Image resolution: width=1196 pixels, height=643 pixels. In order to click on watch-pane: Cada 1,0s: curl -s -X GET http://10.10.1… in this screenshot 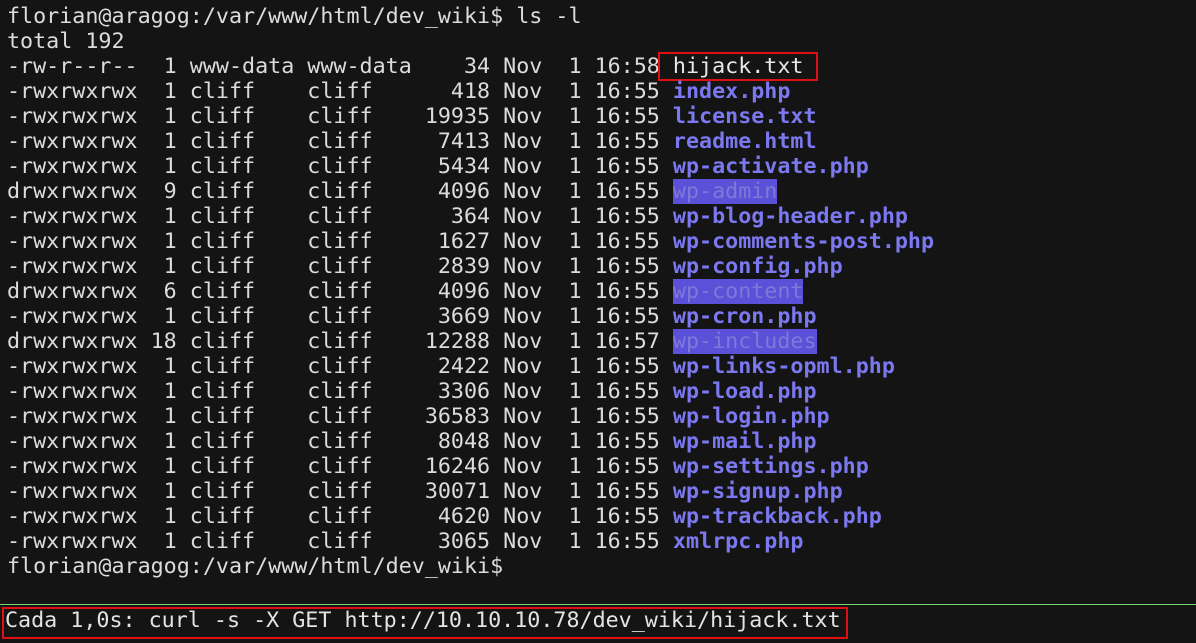, I will do `click(598, 624)`.